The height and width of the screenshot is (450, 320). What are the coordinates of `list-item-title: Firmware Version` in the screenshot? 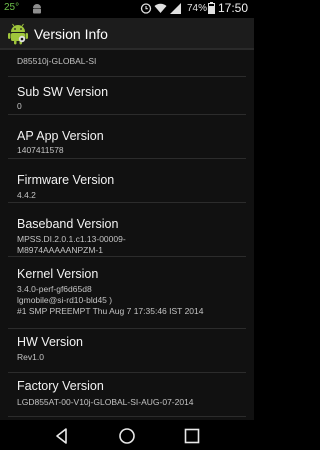 It's located at (66, 180).